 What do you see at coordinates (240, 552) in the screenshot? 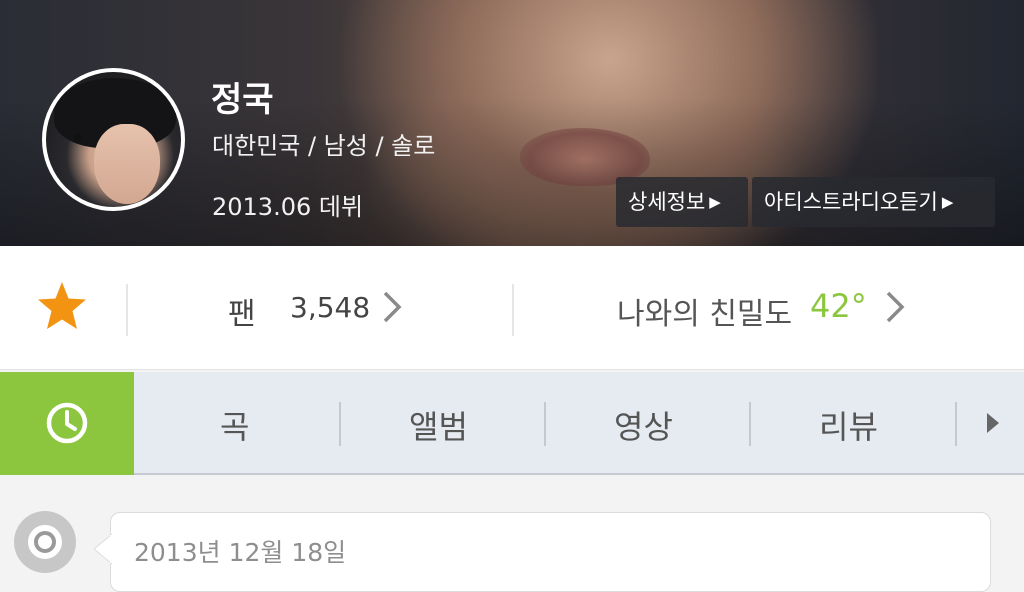
I see `timeline-date: 2013년 12월 18일` at bounding box center [240, 552].